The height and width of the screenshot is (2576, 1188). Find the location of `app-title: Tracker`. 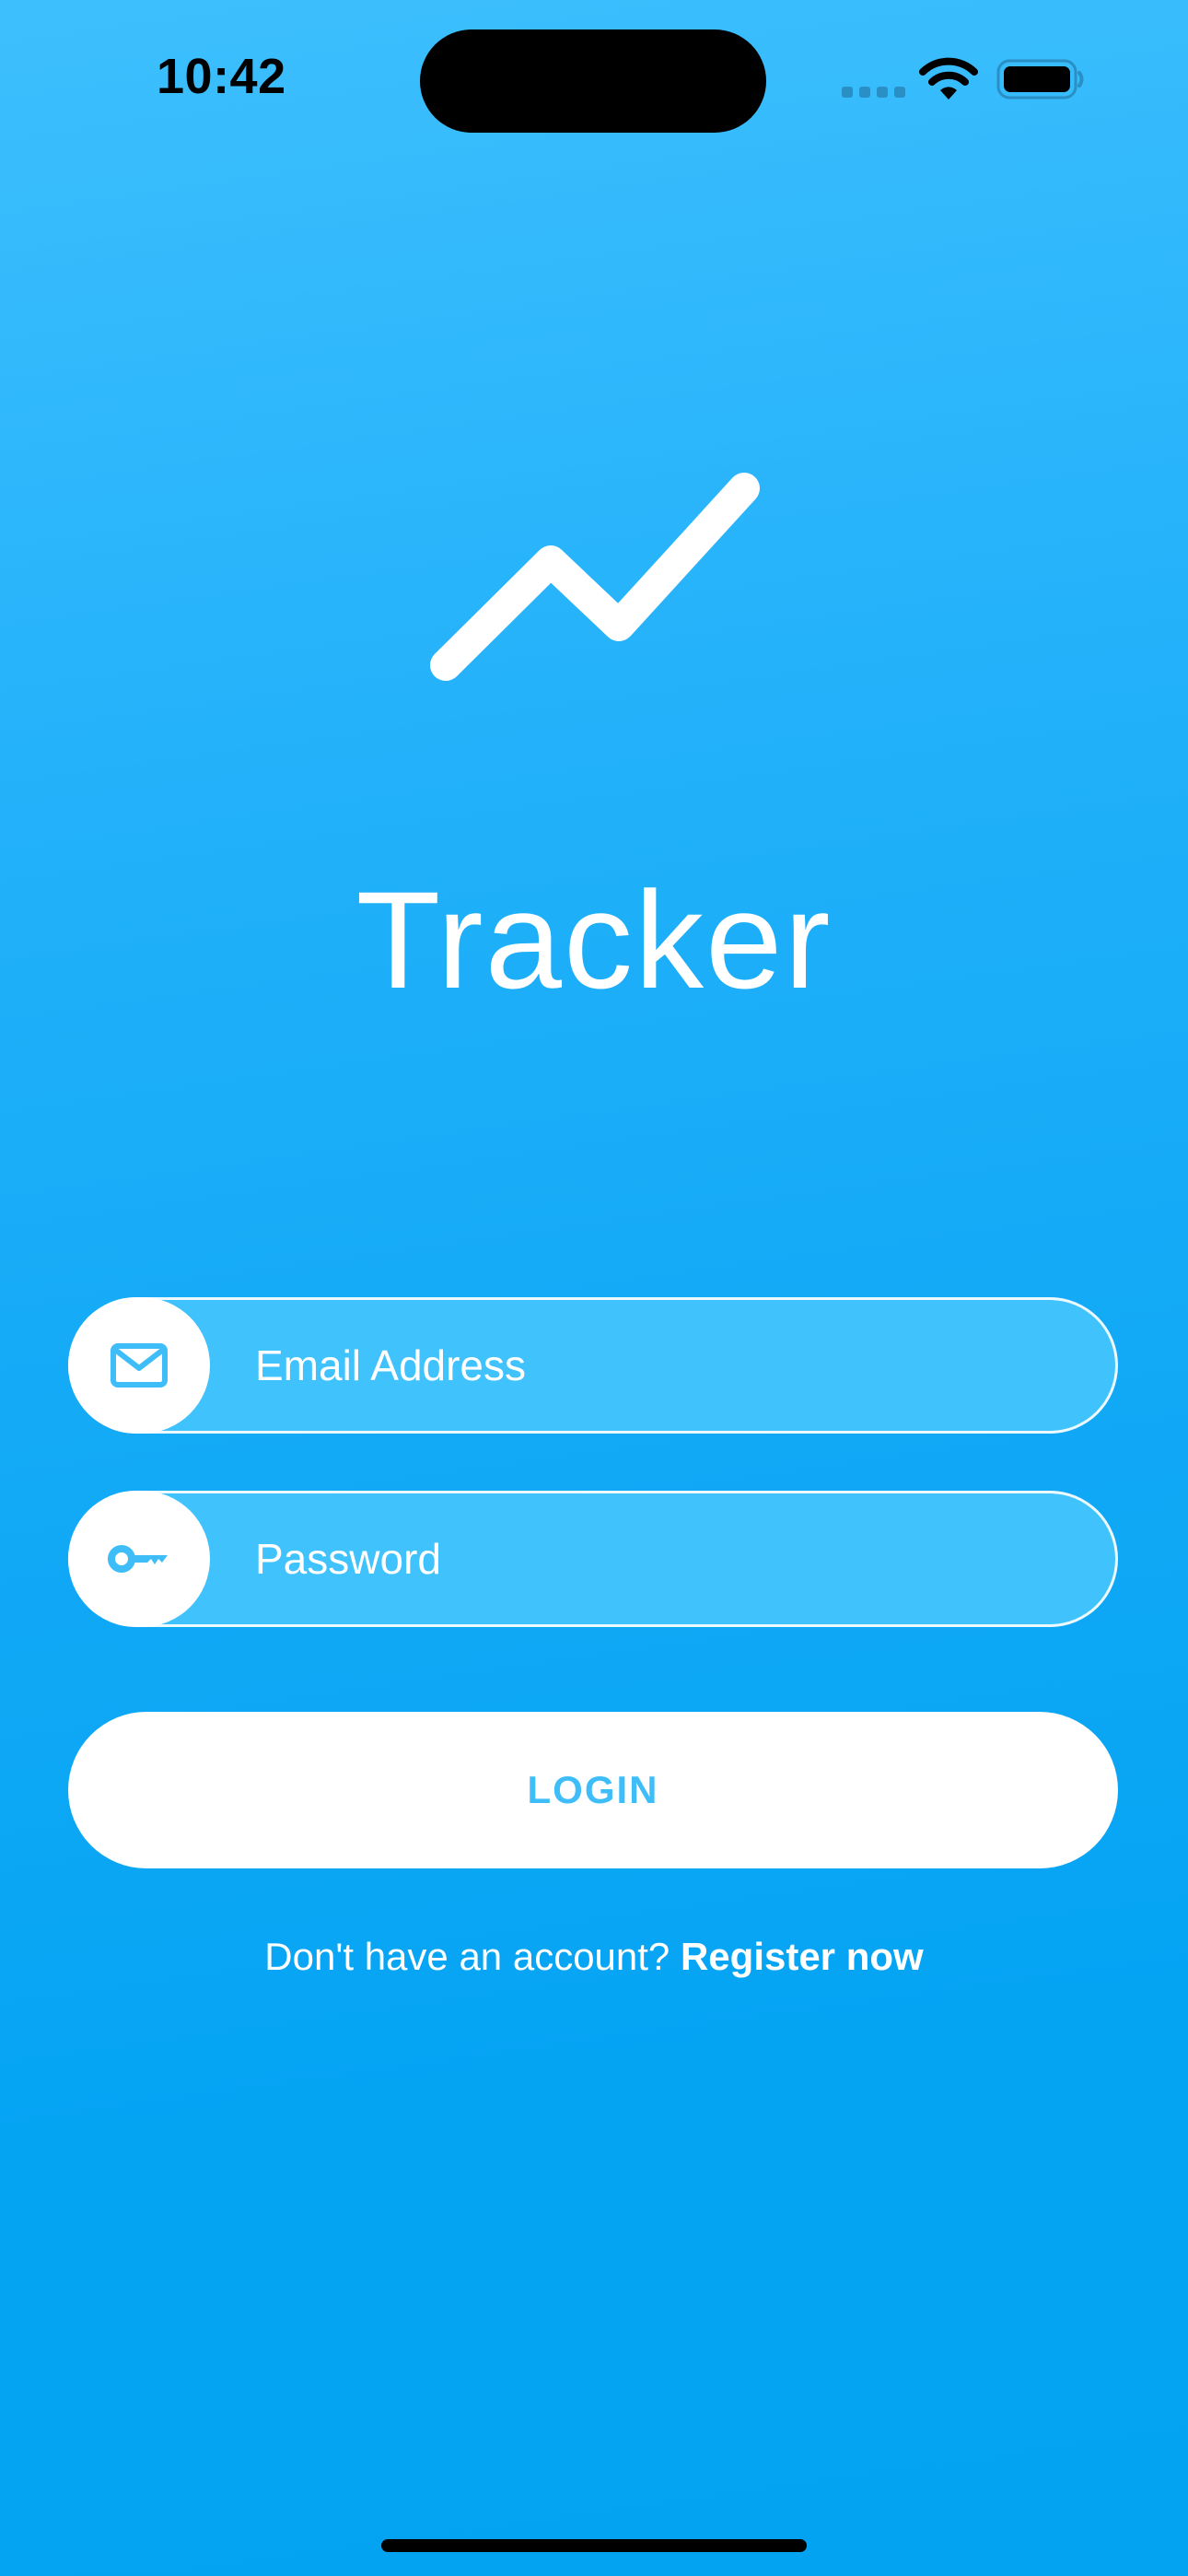

app-title: Tracker is located at coordinates (594, 939).